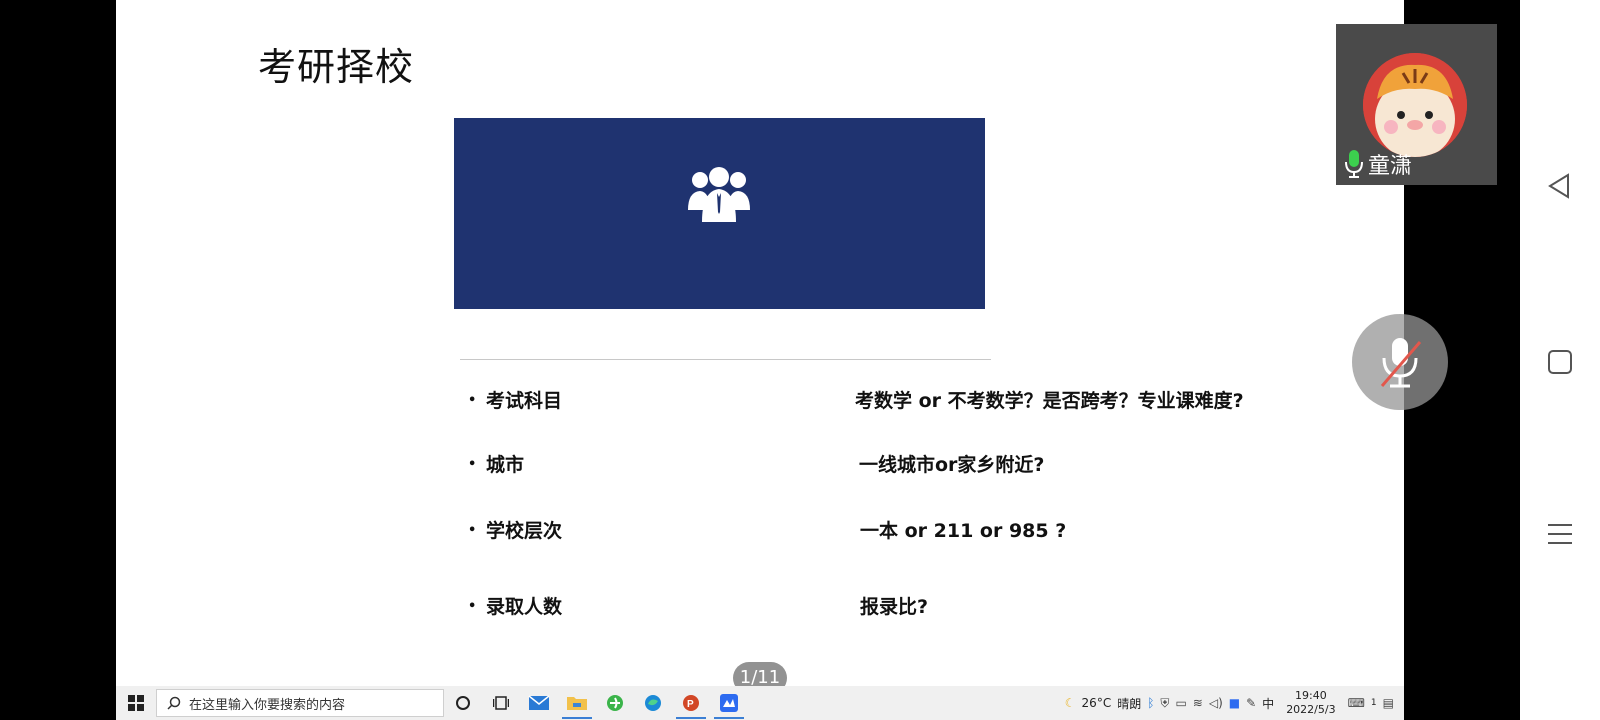 This screenshot has width=1600, height=720. What do you see at coordinates (963, 531) in the screenshot?
I see `row-value: 一本 or 211 or 985 ?` at bounding box center [963, 531].